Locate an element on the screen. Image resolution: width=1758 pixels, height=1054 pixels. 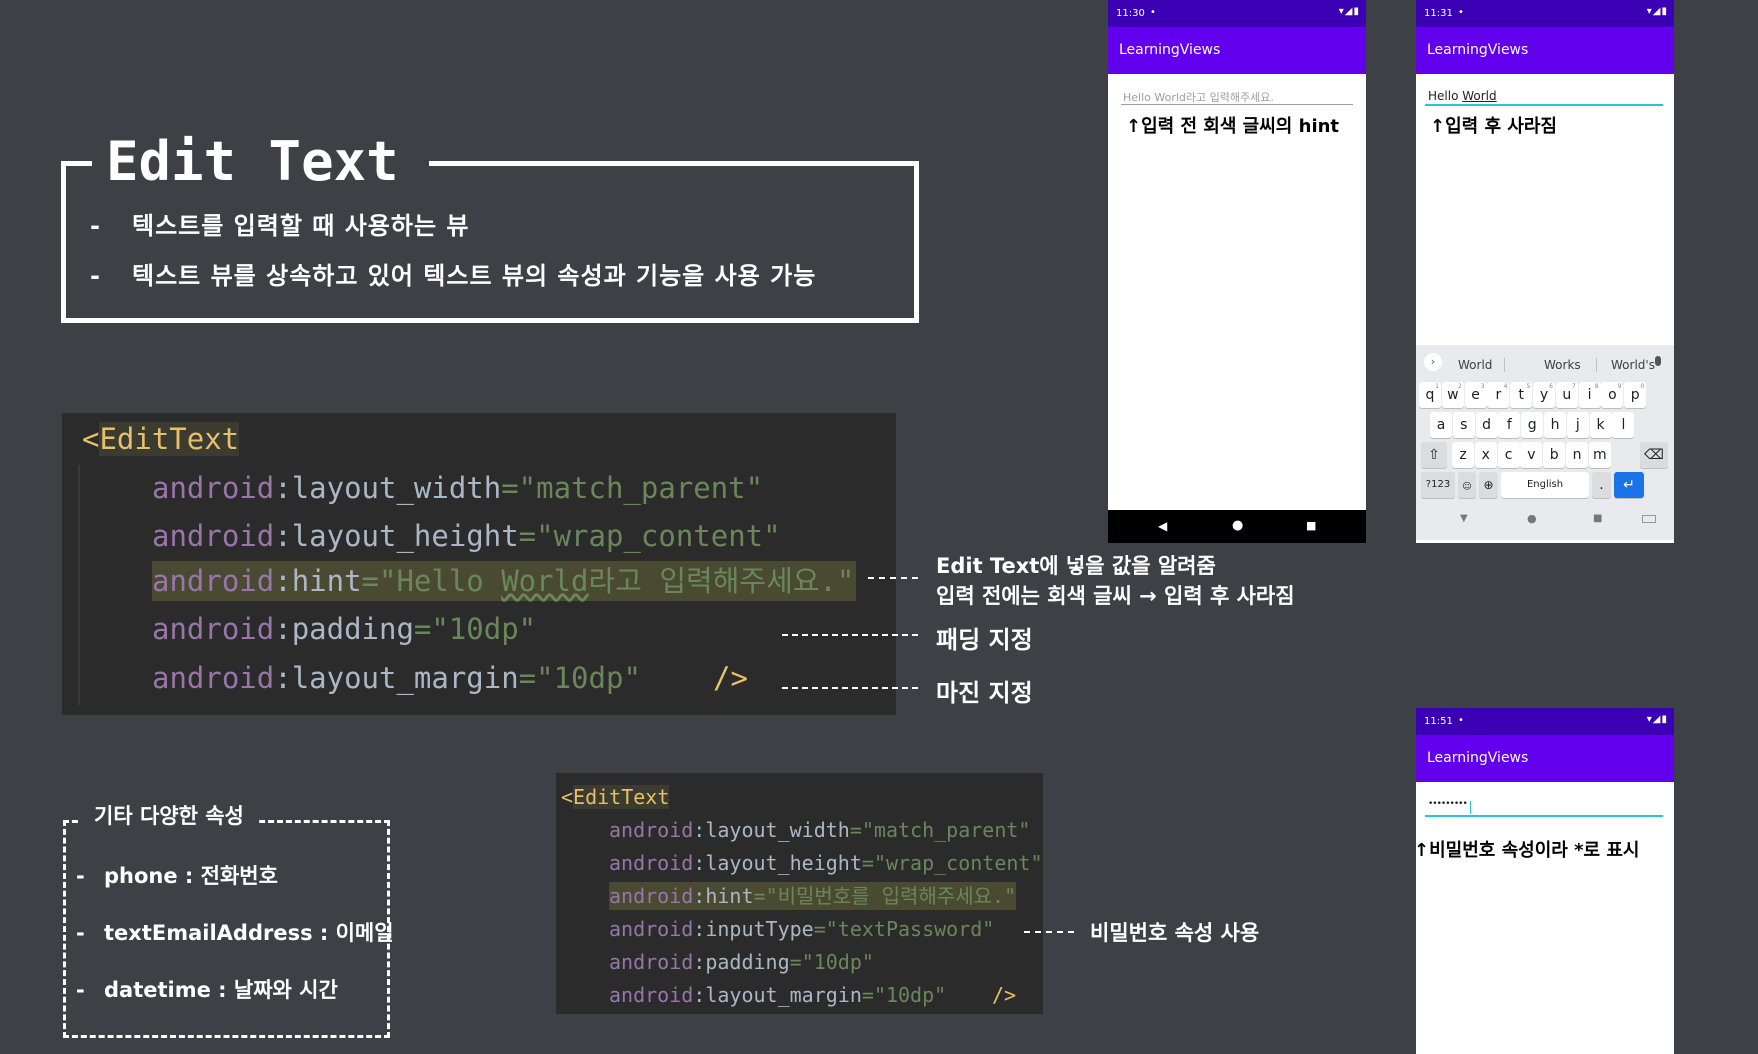
key-r: r4 is located at coordinates (1498, 395).